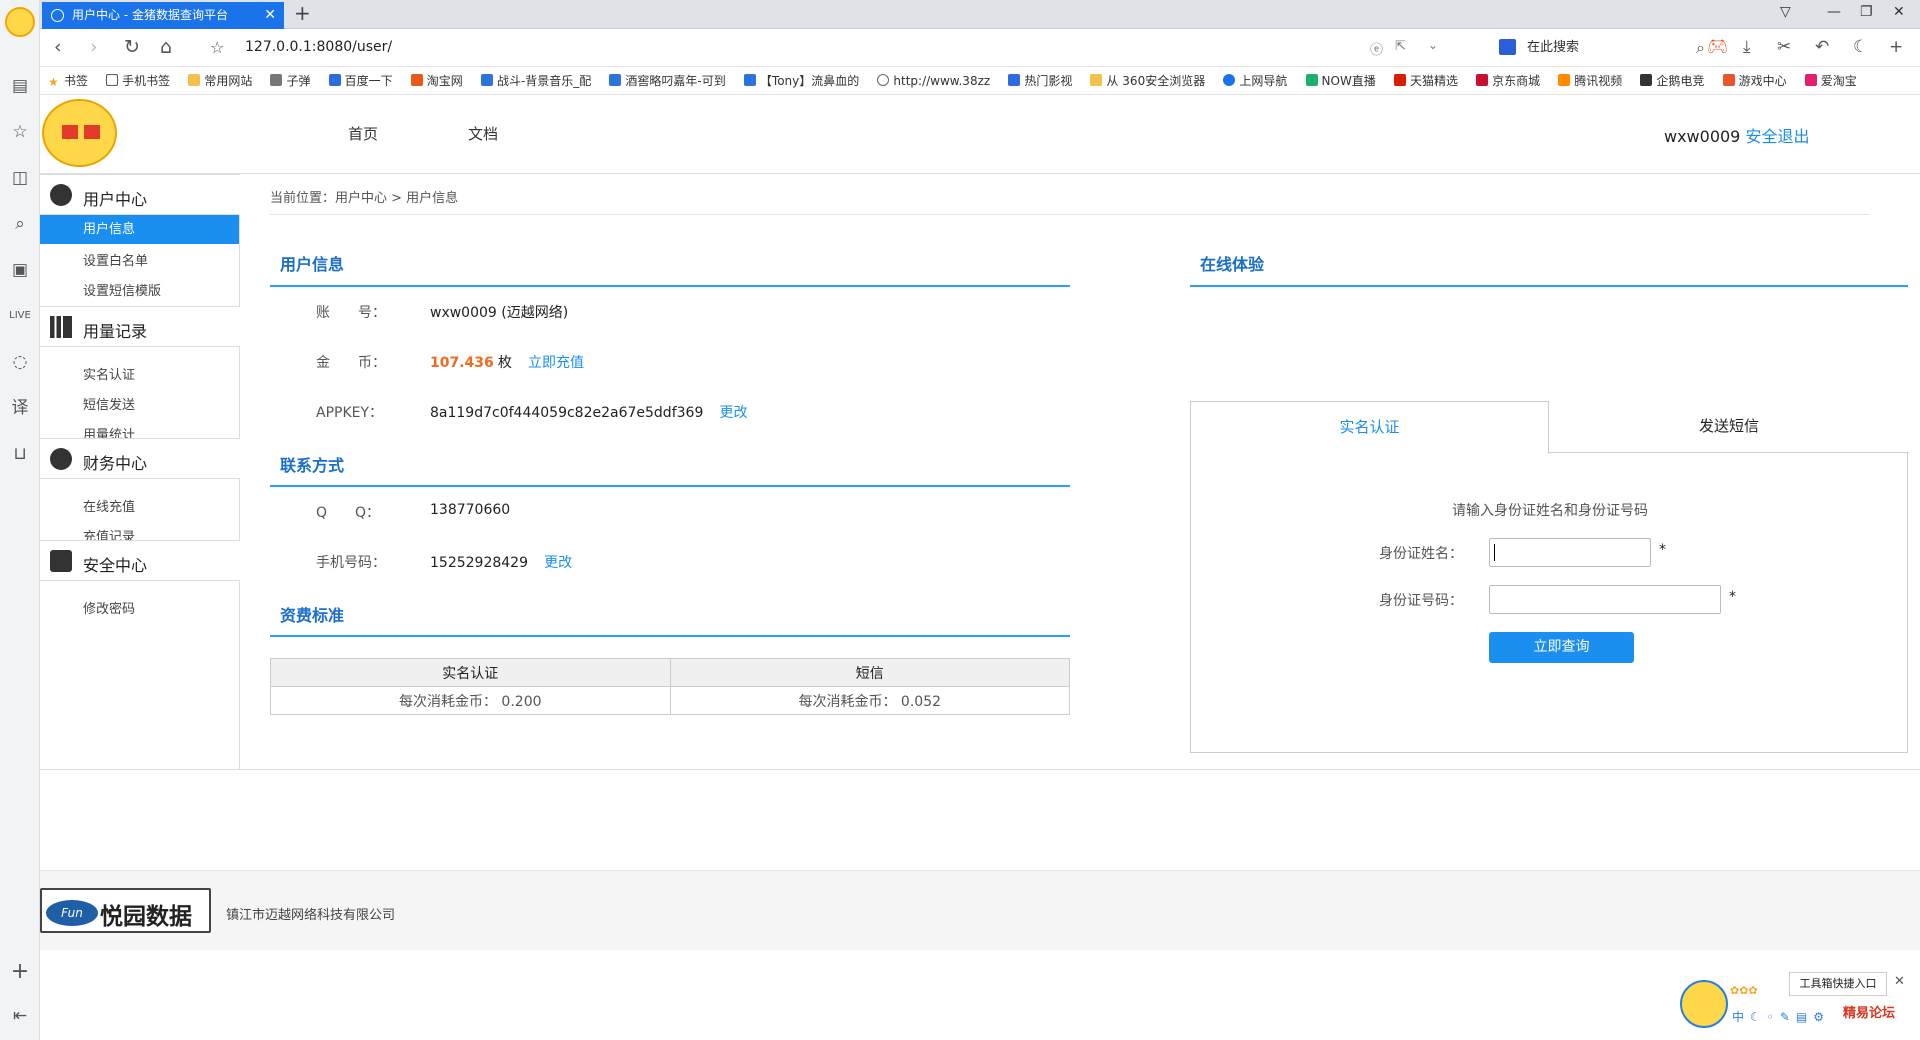 This screenshot has width=1920, height=1040. I want to click on bookmark-item: 游戏中心, so click(1754, 80).